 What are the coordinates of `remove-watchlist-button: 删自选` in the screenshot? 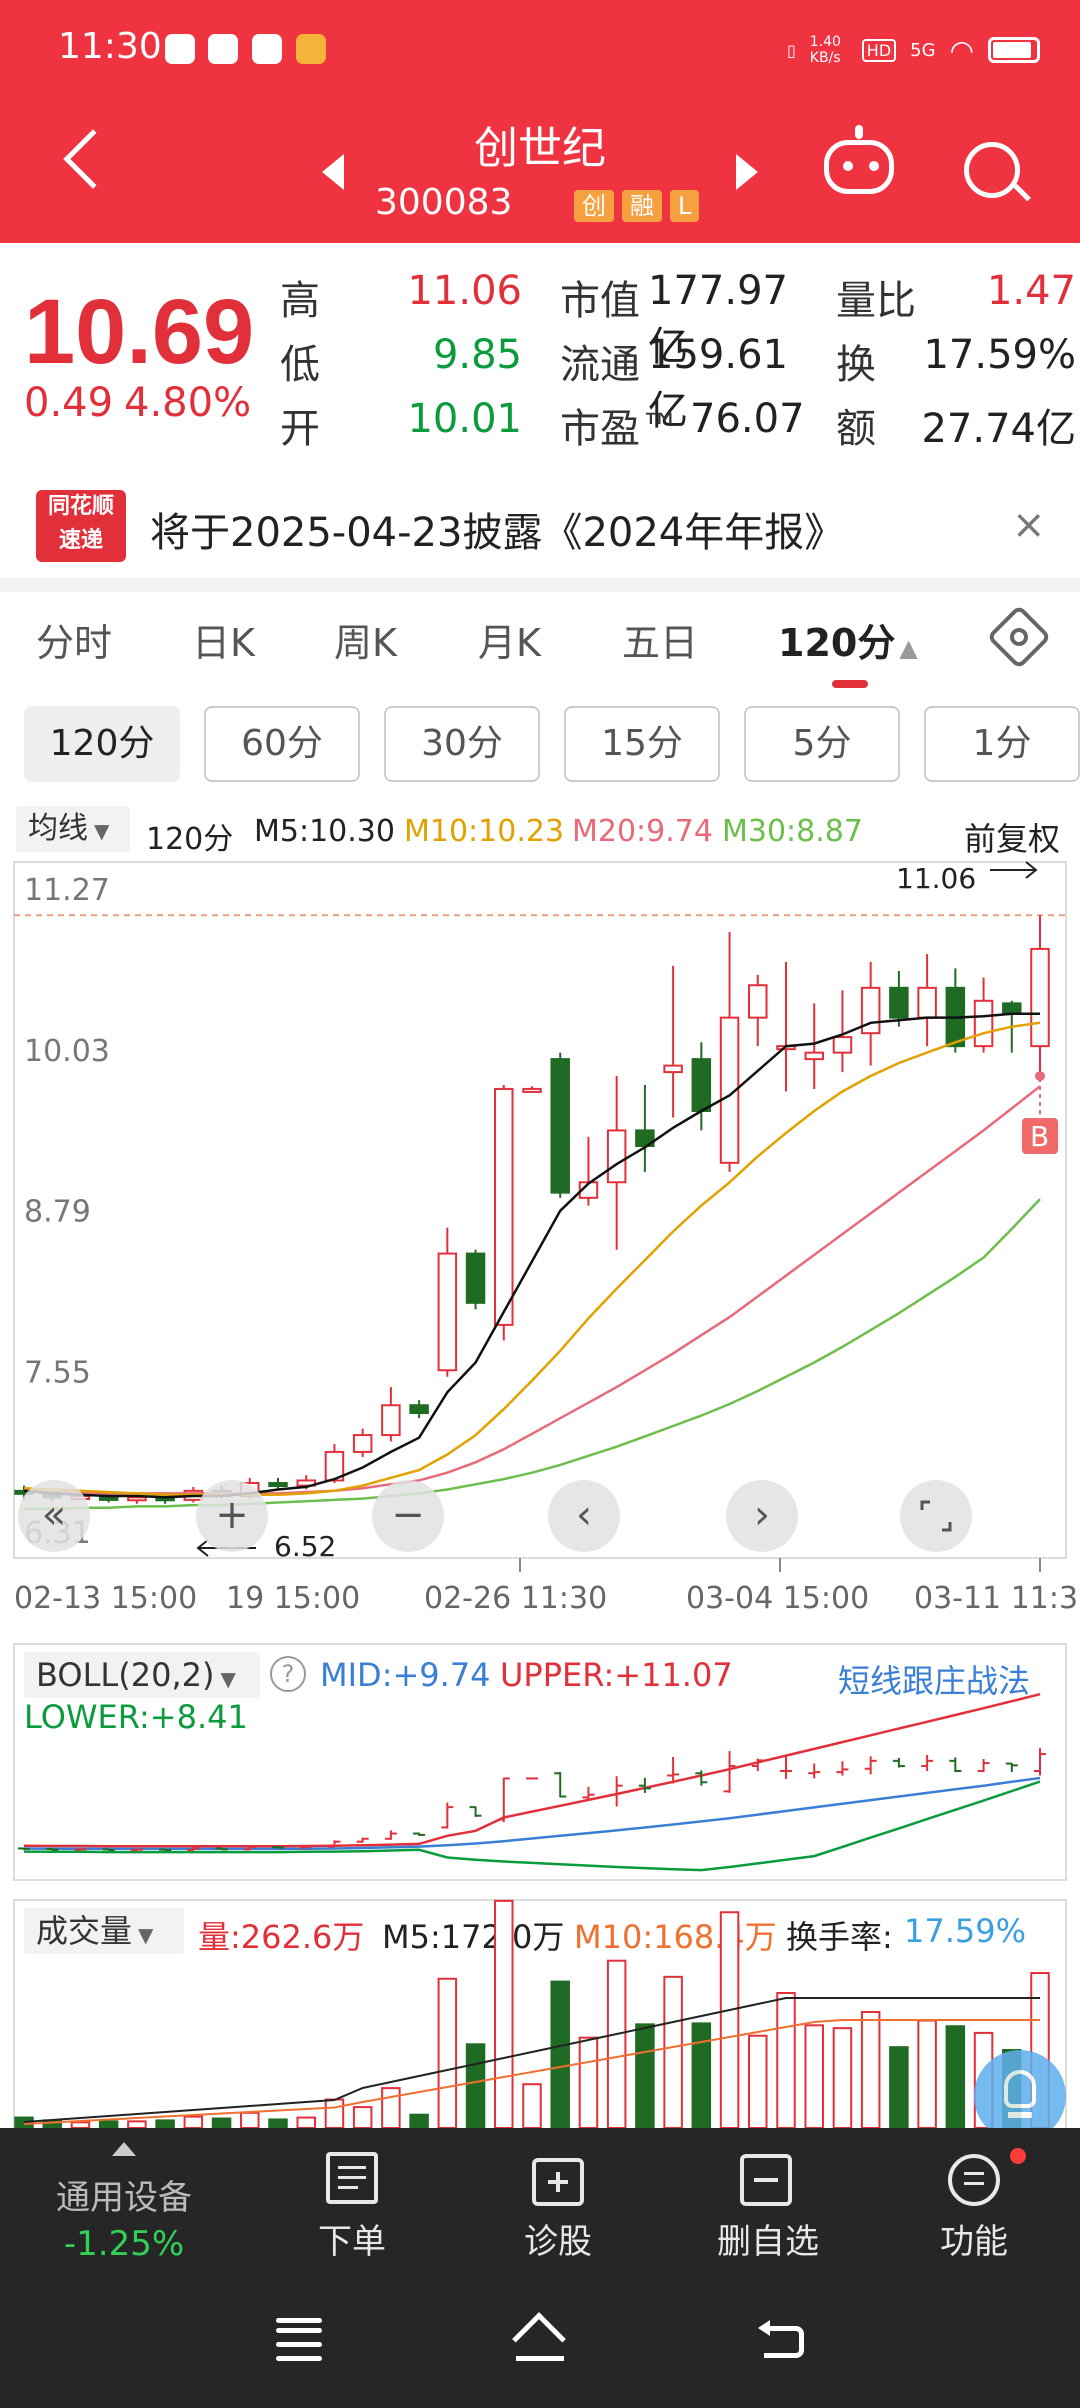 It's located at (768, 2238).